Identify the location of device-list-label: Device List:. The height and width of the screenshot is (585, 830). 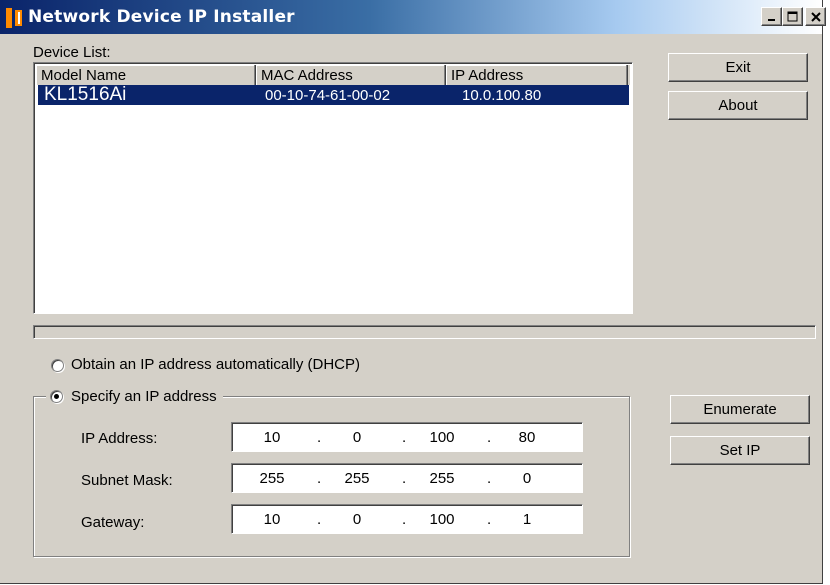
(72, 52).